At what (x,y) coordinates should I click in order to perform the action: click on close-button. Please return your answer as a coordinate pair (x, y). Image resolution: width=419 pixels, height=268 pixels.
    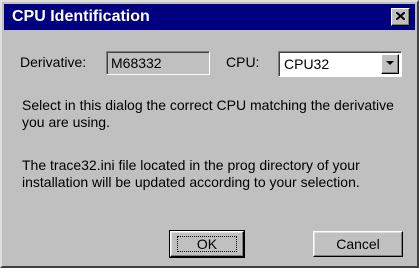
    Looking at the image, I should click on (400, 17).